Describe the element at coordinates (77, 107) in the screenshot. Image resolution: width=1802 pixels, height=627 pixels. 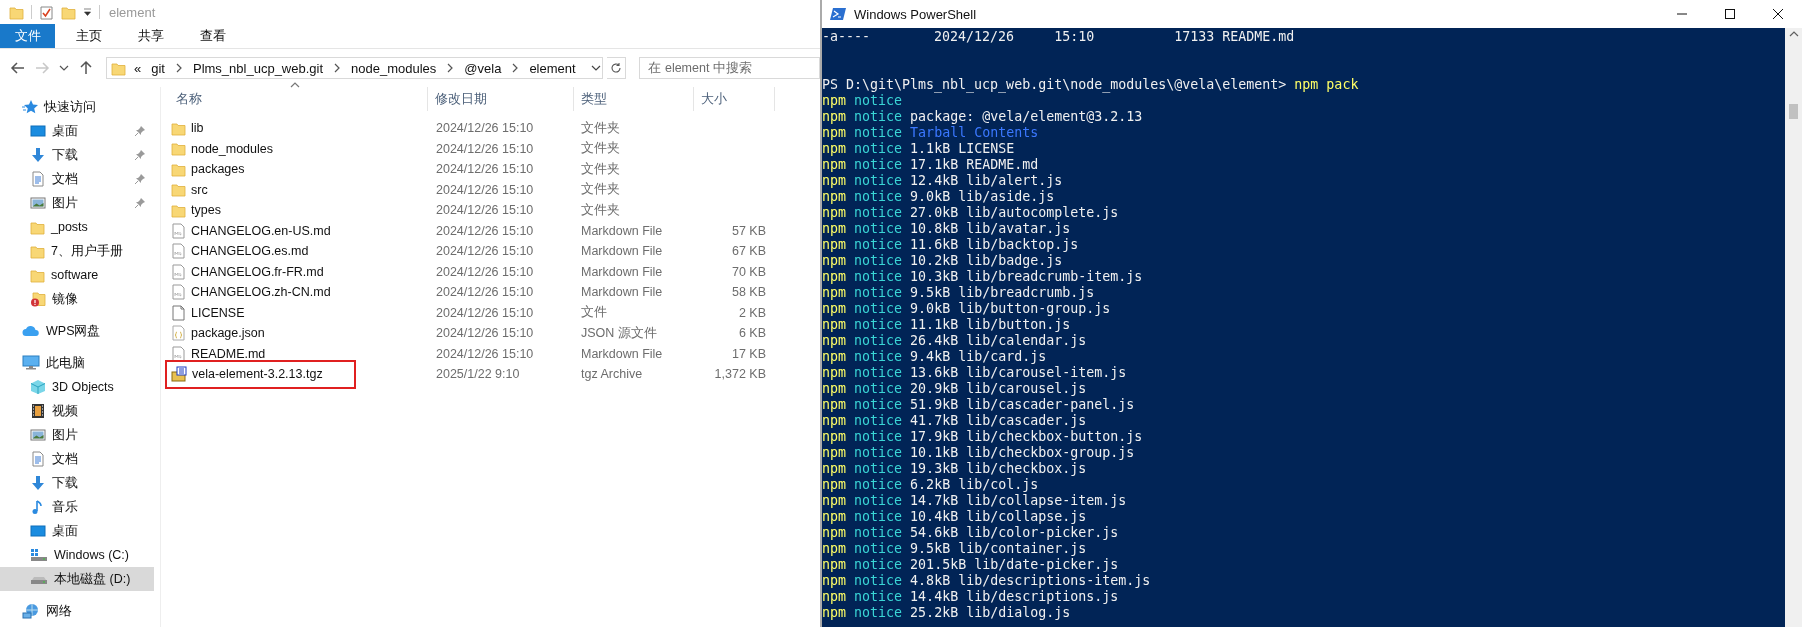
I see `sidebar-item: 快速访问` at that location.